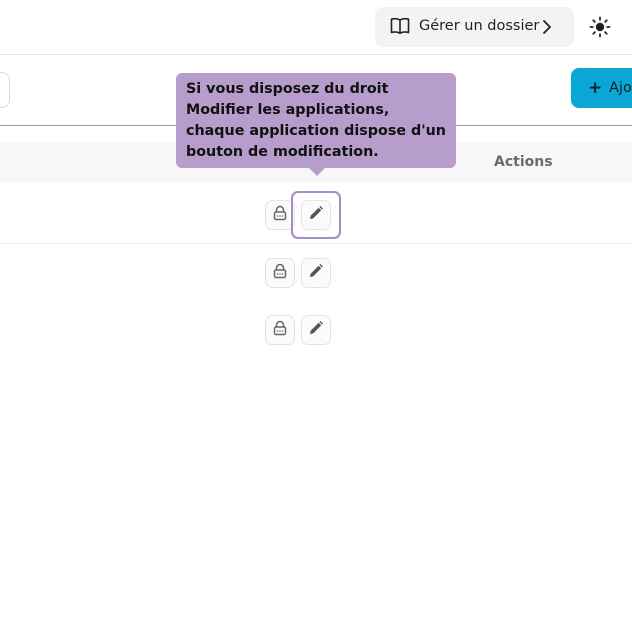  What do you see at coordinates (316, 27) in the screenshot?
I see `top-bar: Gérer un dossier` at bounding box center [316, 27].